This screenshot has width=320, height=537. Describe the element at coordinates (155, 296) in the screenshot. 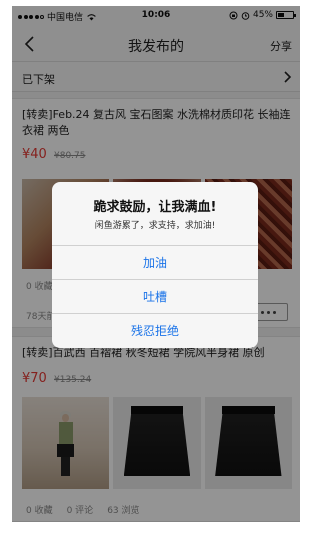

I see `complain-button: 吐槽` at that location.